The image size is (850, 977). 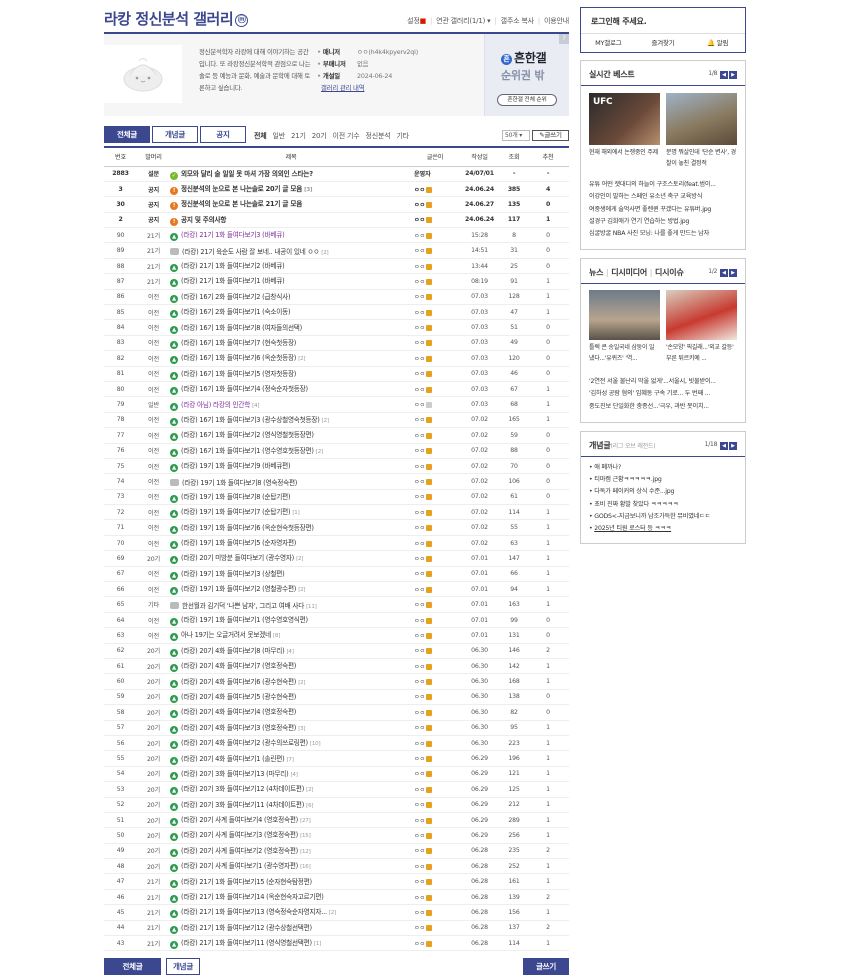 What do you see at coordinates (291, 681) in the screenshot?
I see `post-title-cell: ▲ (라캉) 20기 4화 들여다보기6 (광수현숙편) [2]` at bounding box center [291, 681].